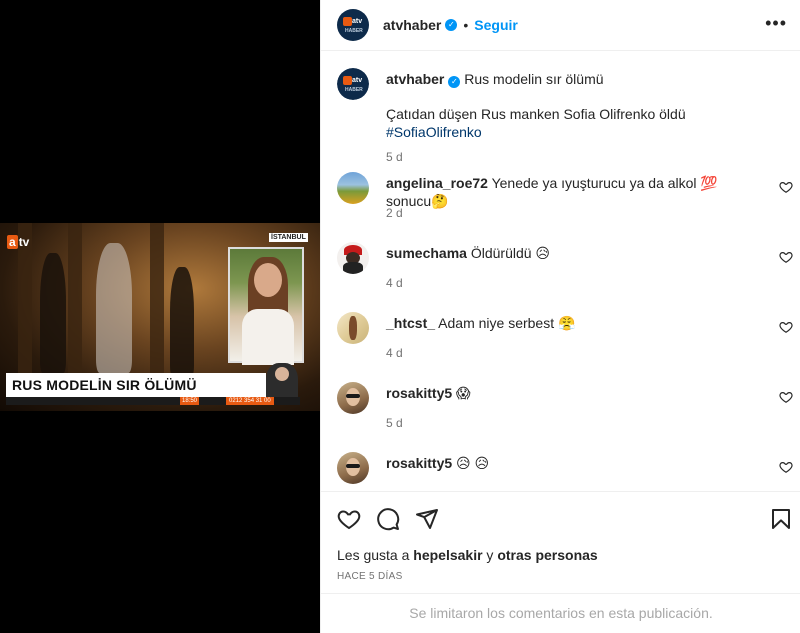 This screenshot has height=633, width=800. What do you see at coordinates (394, 213) in the screenshot?
I see `comment-time: 2 d` at bounding box center [394, 213].